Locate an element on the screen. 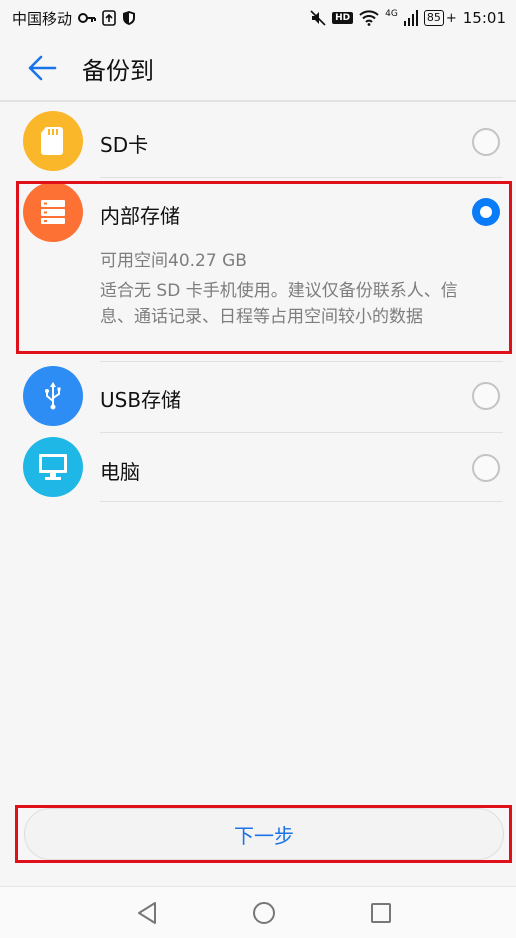 Image resolution: width=516 pixels, height=938 pixels. usb-icon is located at coordinates (53, 396).